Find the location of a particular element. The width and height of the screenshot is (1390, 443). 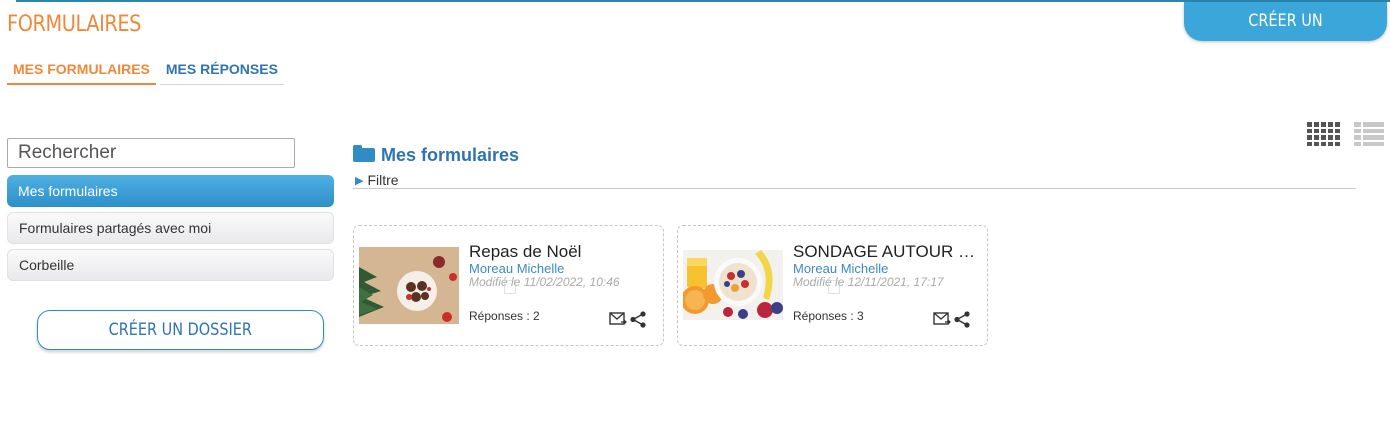

tab-bar: MES FORMULAIRES MES RÉPONSES is located at coordinates (147, 71).